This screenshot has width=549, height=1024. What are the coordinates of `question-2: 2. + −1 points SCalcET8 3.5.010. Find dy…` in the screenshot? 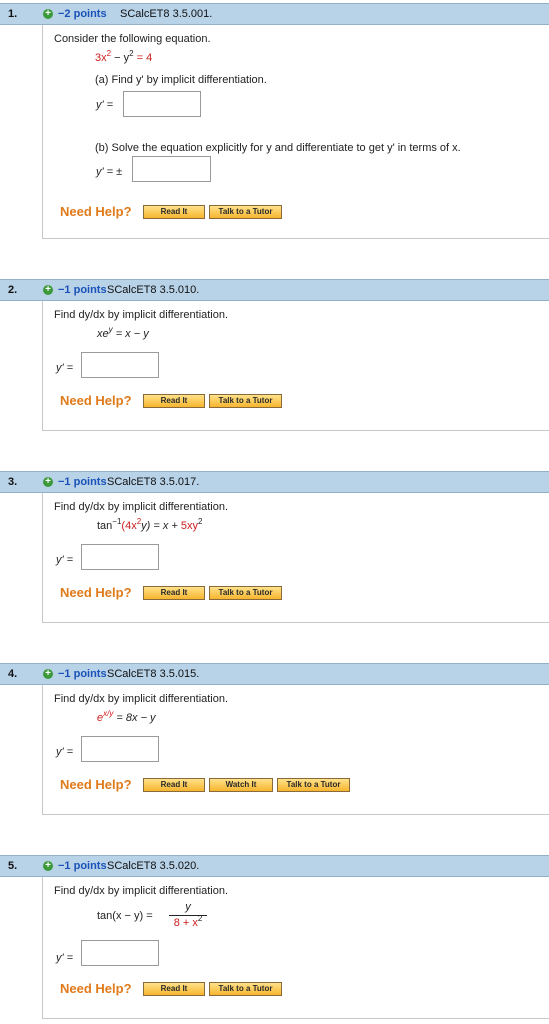 It's located at (274, 355).